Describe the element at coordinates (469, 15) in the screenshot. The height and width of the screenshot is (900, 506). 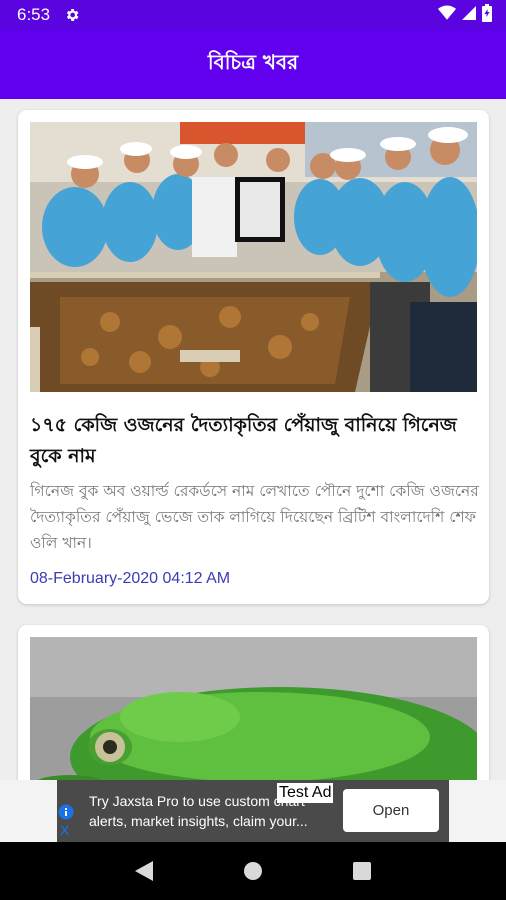
I see `signal-icon` at that location.